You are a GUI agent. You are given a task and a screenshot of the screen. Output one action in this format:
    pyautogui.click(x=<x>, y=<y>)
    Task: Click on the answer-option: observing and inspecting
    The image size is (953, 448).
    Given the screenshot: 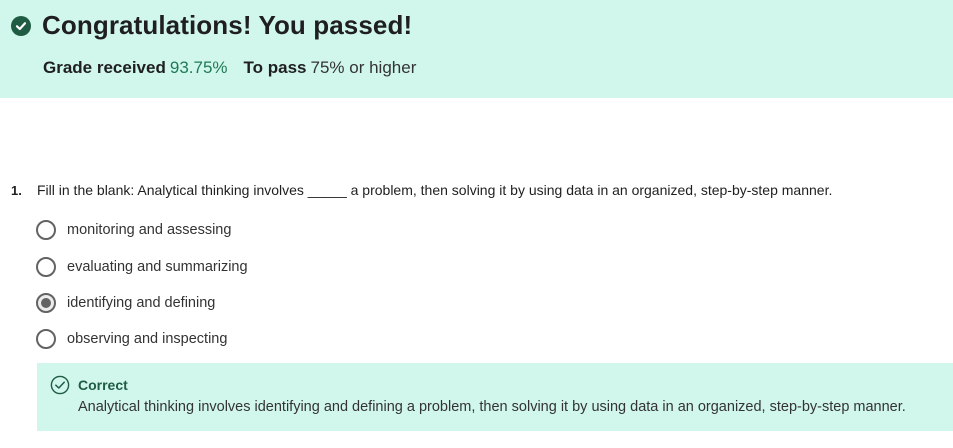 What is the action you would take?
    pyautogui.click(x=131, y=339)
    